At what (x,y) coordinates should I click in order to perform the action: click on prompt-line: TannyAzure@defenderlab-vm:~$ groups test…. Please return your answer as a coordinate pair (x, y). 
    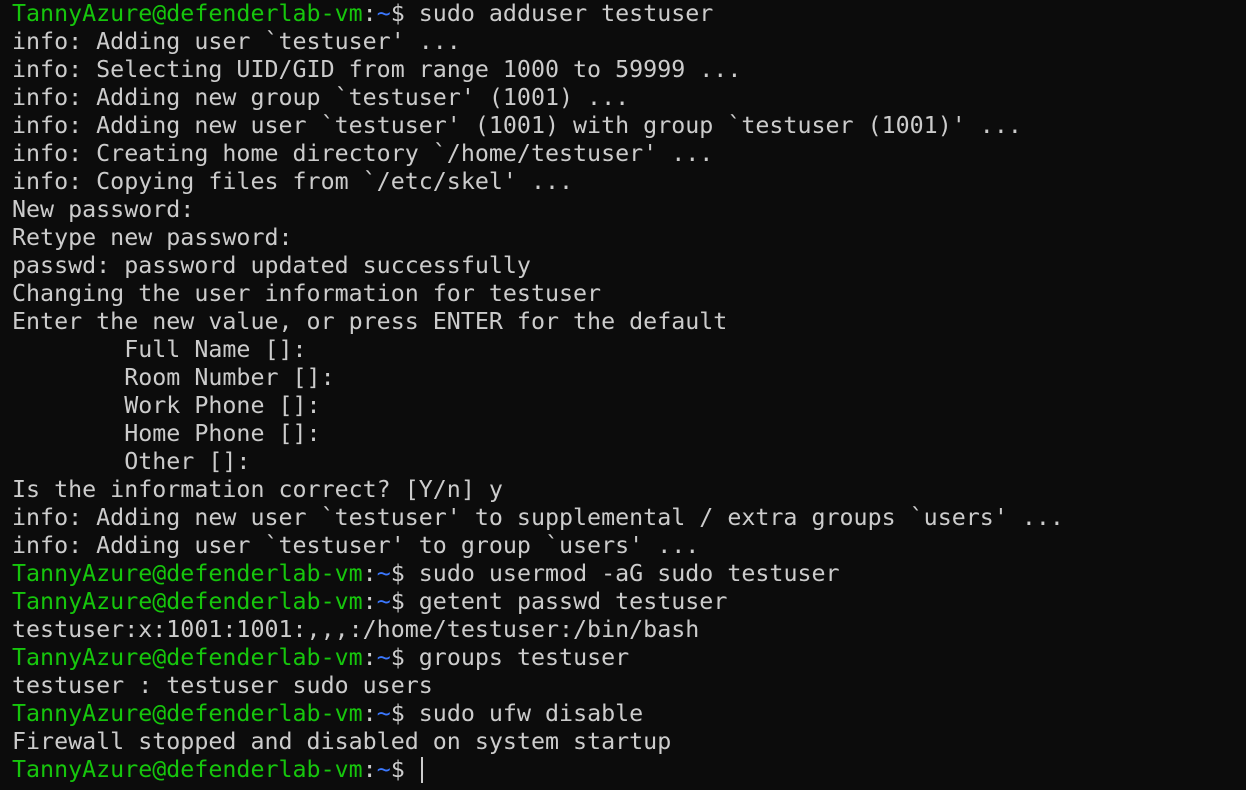
    Looking at the image, I should click on (629, 658).